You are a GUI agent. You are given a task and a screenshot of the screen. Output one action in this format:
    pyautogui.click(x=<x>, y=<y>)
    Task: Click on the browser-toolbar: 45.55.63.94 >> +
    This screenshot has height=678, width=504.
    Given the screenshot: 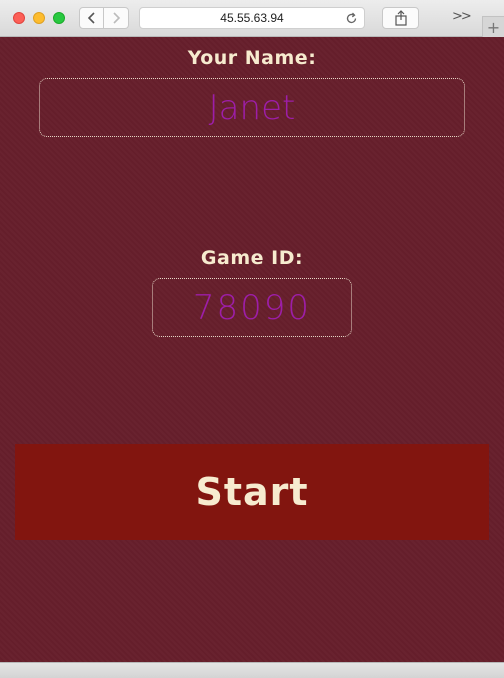 What is the action you would take?
    pyautogui.click(x=252, y=19)
    